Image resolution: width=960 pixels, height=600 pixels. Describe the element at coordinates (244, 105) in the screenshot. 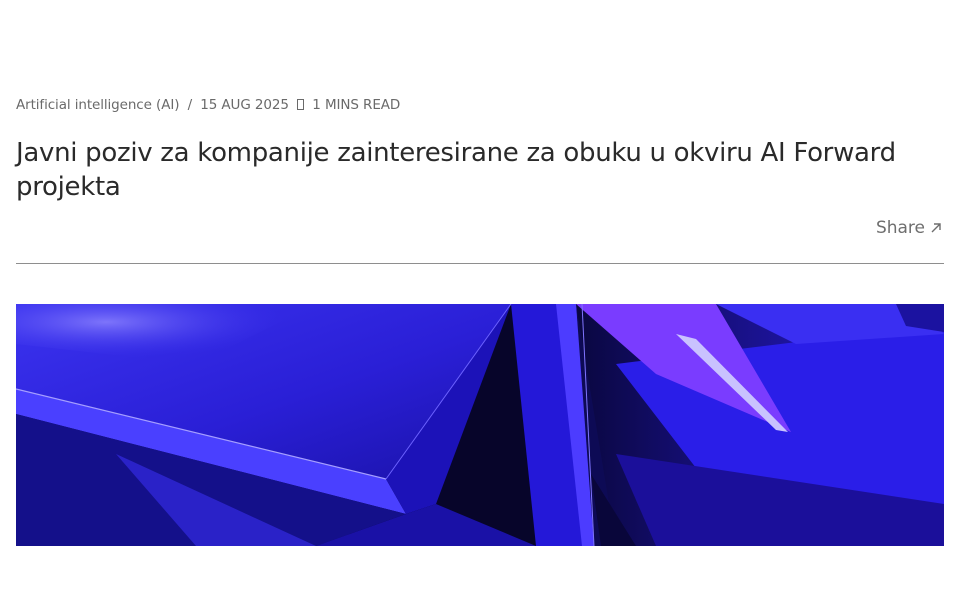

I see `article-date: 15 AUG 2025` at that location.